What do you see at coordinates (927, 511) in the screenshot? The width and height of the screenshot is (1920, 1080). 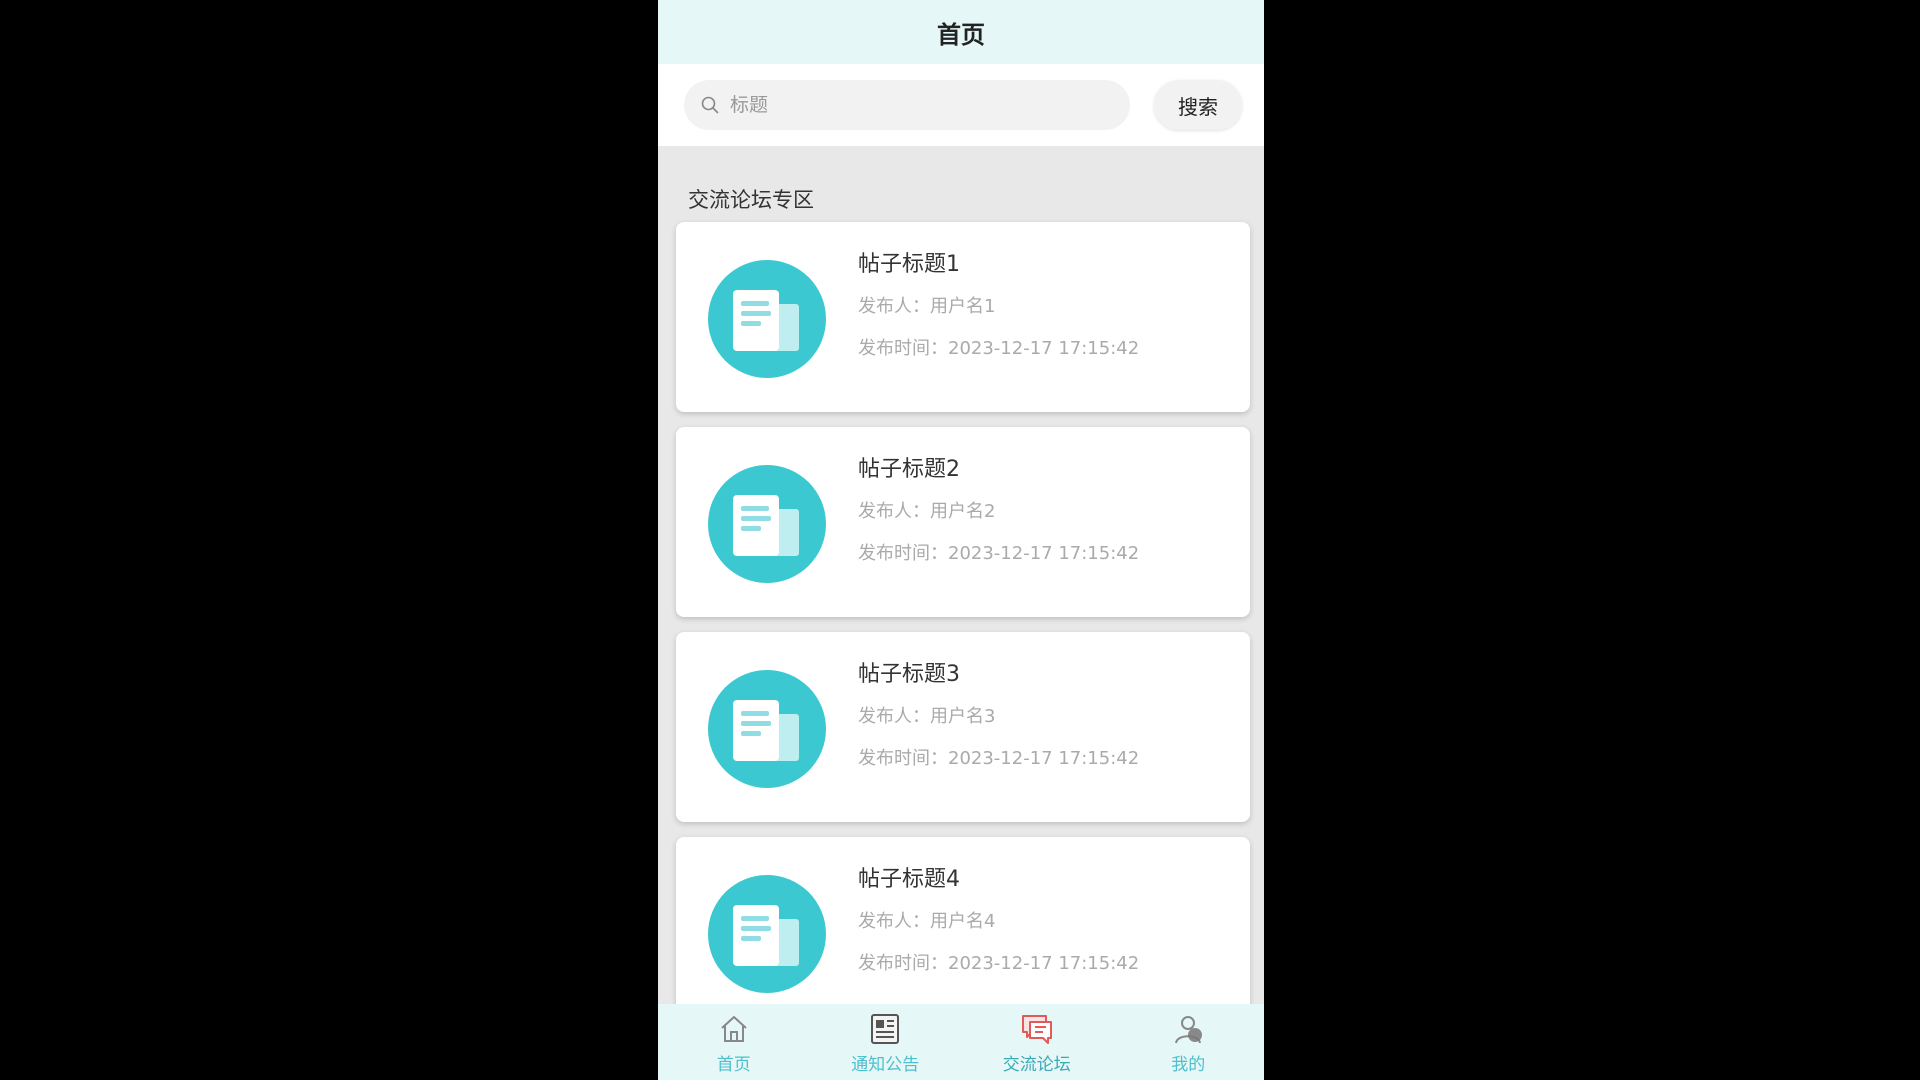 I see `post-author: 发布人：用户名2` at bounding box center [927, 511].